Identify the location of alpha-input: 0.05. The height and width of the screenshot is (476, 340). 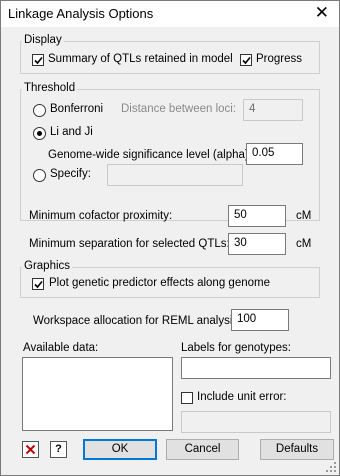
(274, 154).